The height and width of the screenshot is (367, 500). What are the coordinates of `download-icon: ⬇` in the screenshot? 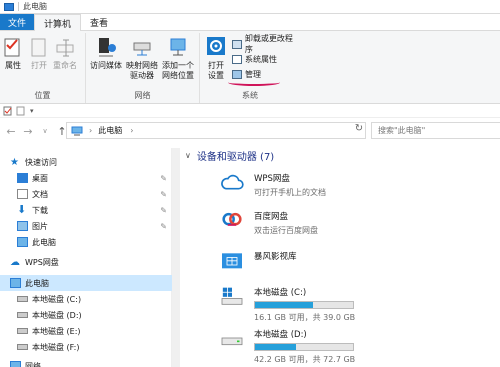 It's located at (22, 209).